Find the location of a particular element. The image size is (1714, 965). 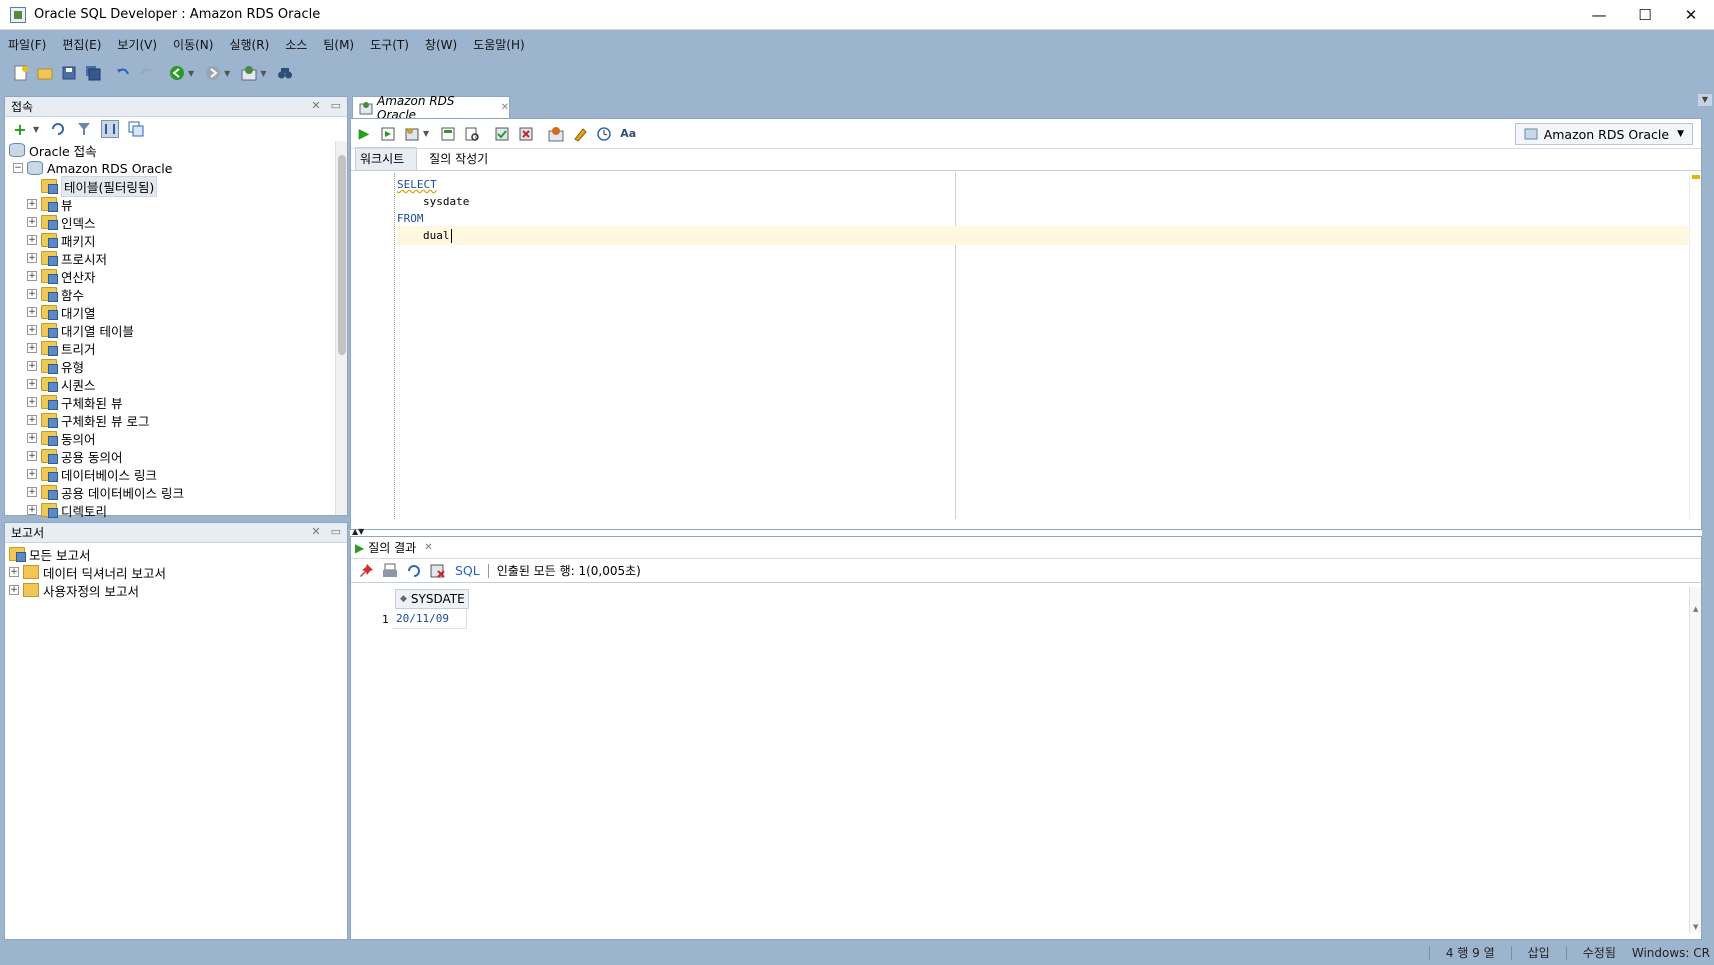

add-connection-dropdown-icon: ▼ is located at coordinates (36, 129).